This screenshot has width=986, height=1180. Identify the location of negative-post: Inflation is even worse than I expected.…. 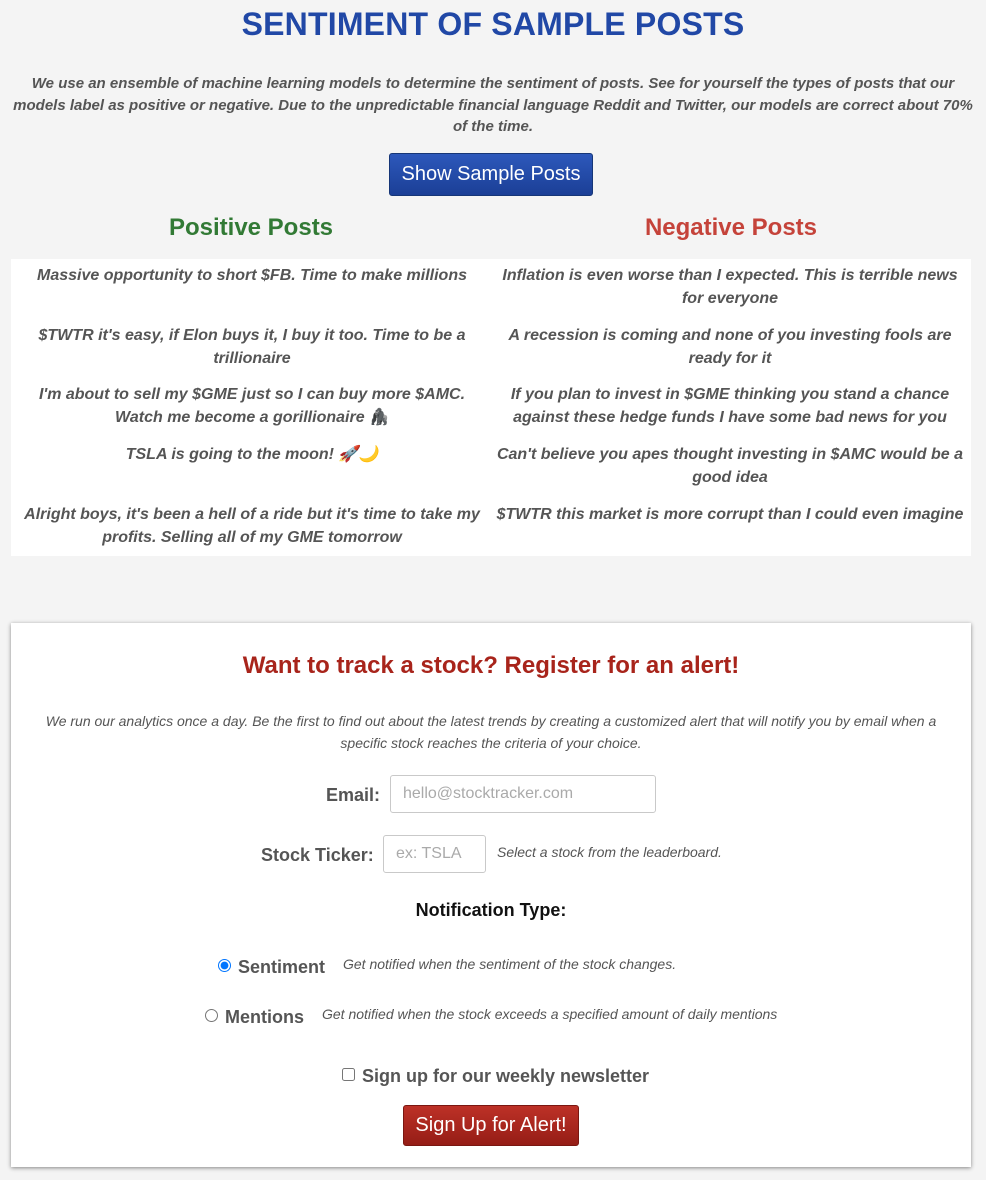
(730, 287).